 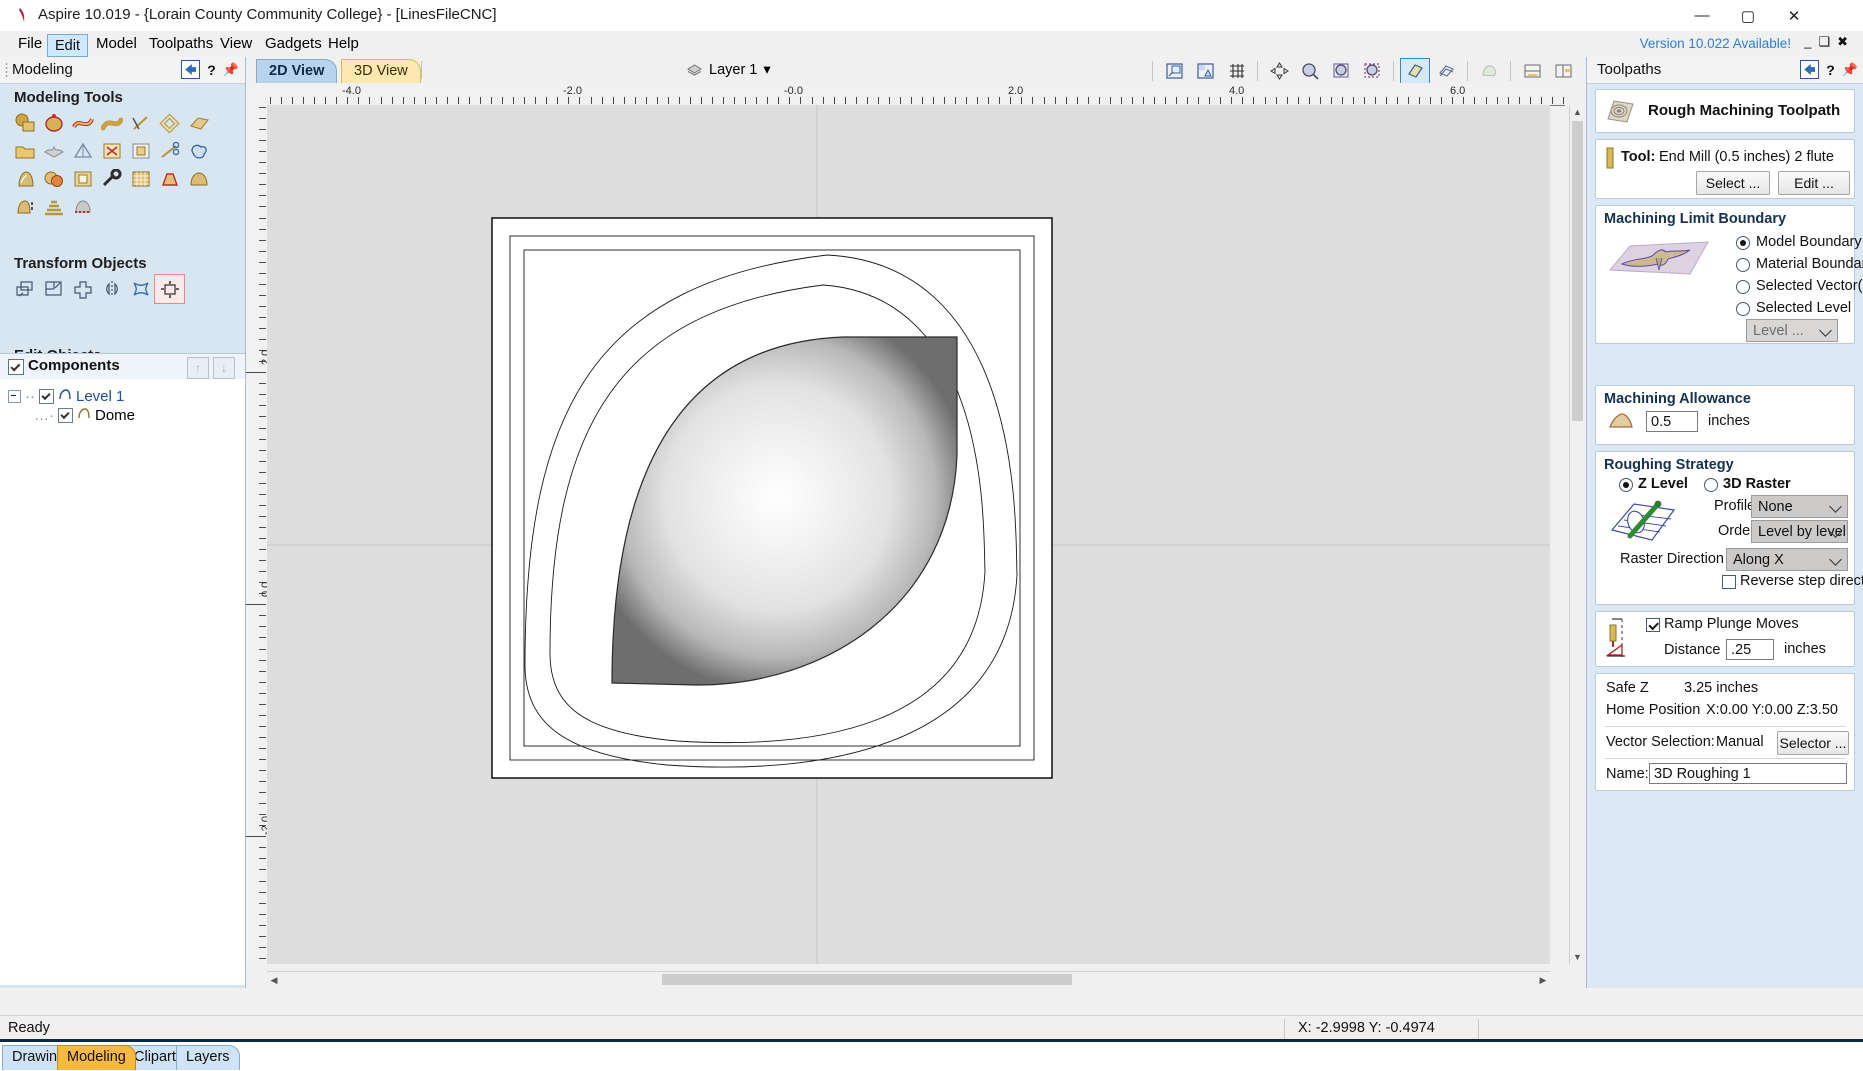 What do you see at coordinates (1702, 15) in the screenshot?
I see `minimize-button: —` at bounding box center [1702, 15].